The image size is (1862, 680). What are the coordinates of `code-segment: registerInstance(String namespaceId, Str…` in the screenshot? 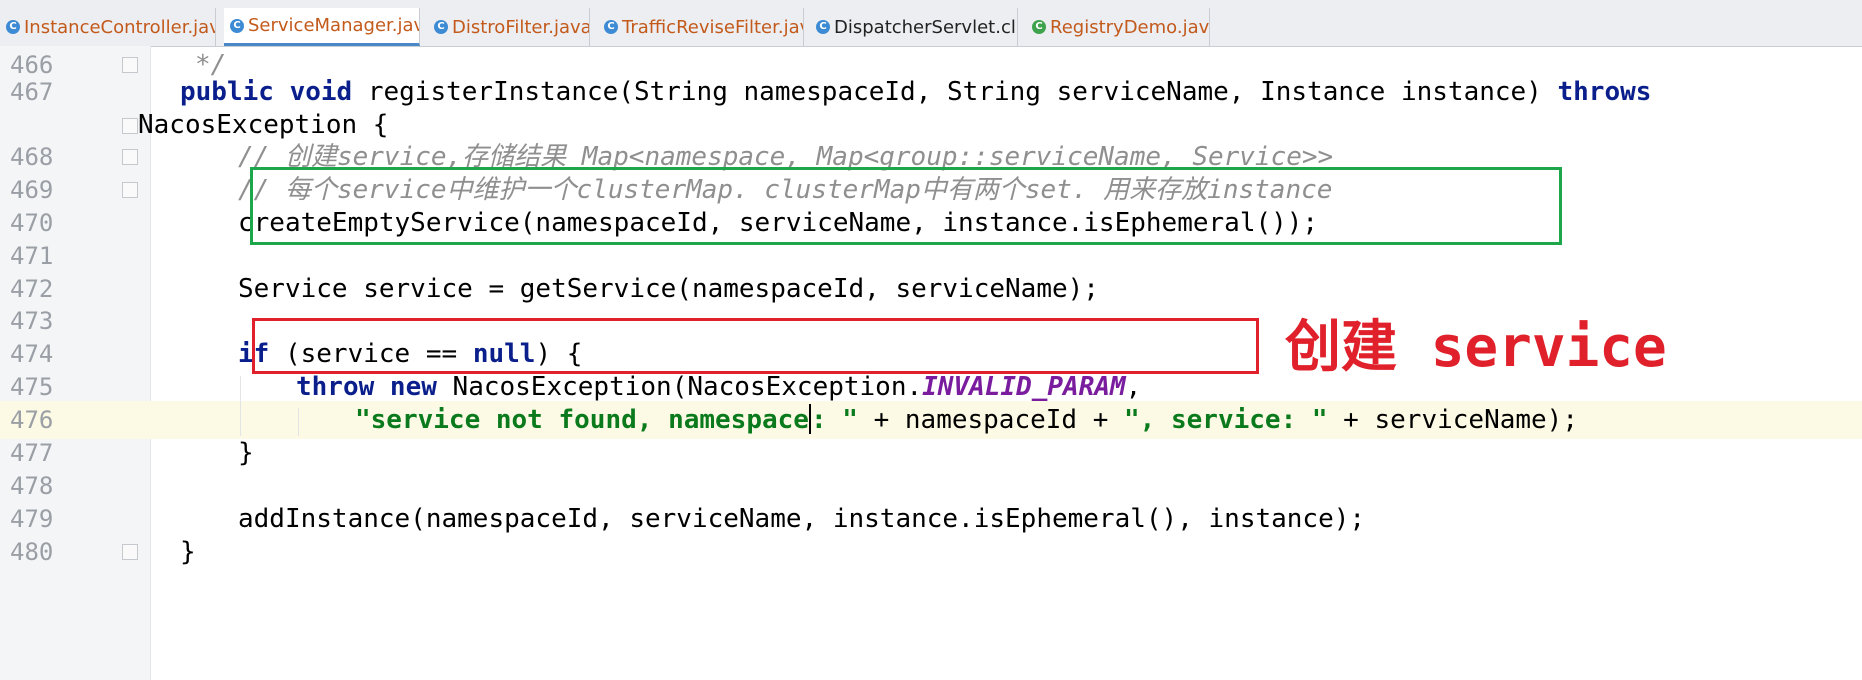 It's located at (955, 92).